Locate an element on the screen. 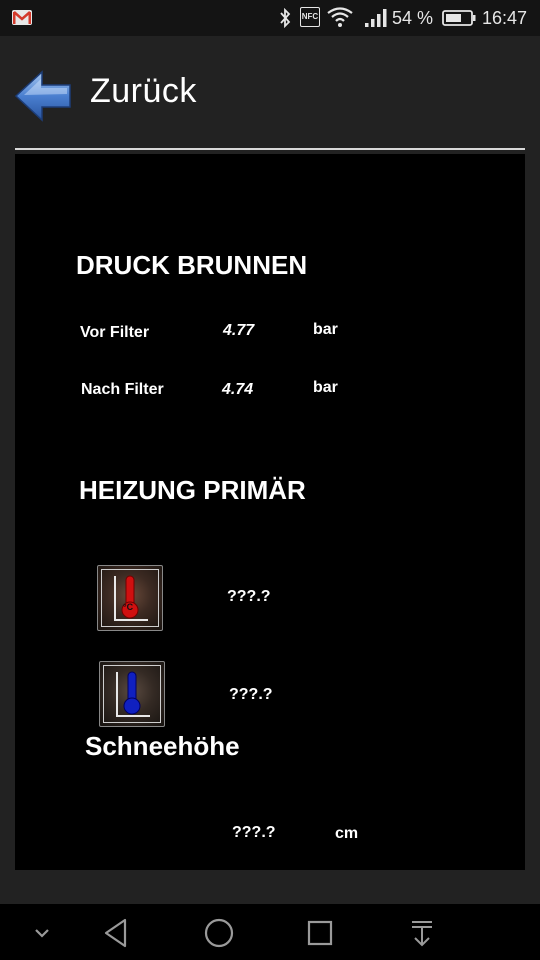 The width and height of the screenshot is (540, 960). nfc-icon: NFC is located at coordinates (310, 17).